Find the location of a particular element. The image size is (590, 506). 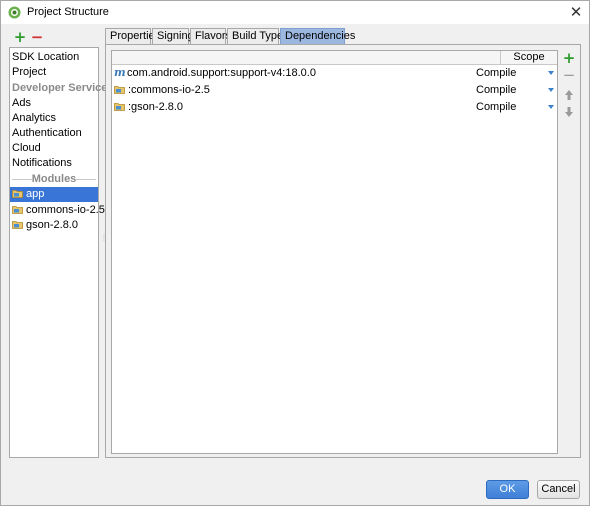

sidebar-module-commons-io: commons-io-2.5 is located at coordinates (57, 210).